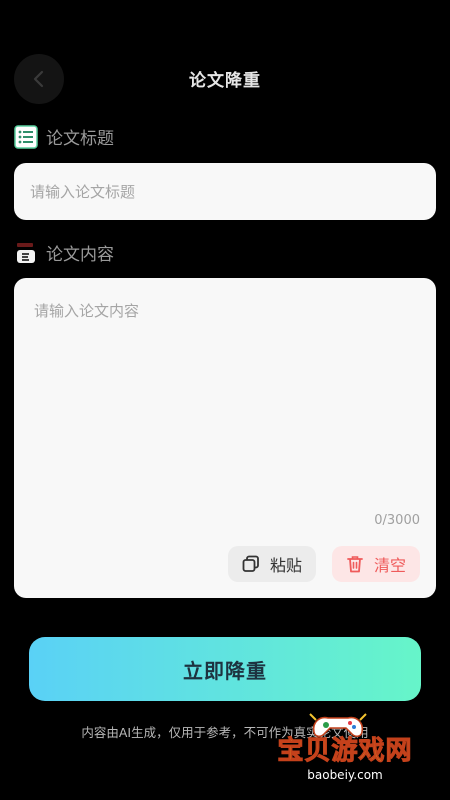  I want to click on copy-icon, so click(250, 563).